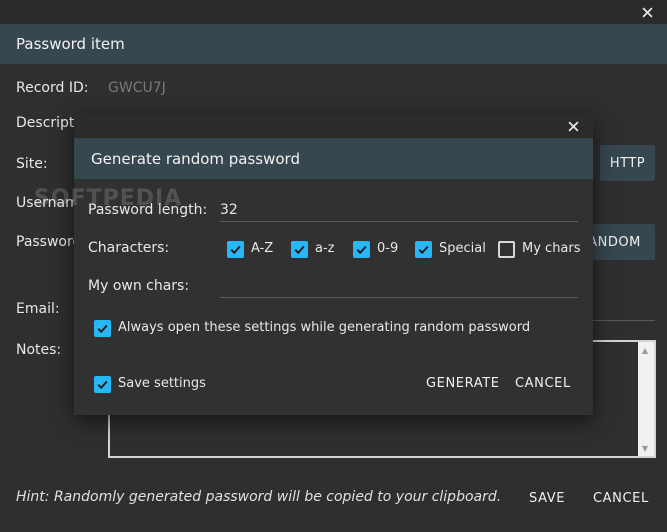 This screenshot has width=667, height=532. I want to click on scroll-down-icon: ▼, so click(645, 448).